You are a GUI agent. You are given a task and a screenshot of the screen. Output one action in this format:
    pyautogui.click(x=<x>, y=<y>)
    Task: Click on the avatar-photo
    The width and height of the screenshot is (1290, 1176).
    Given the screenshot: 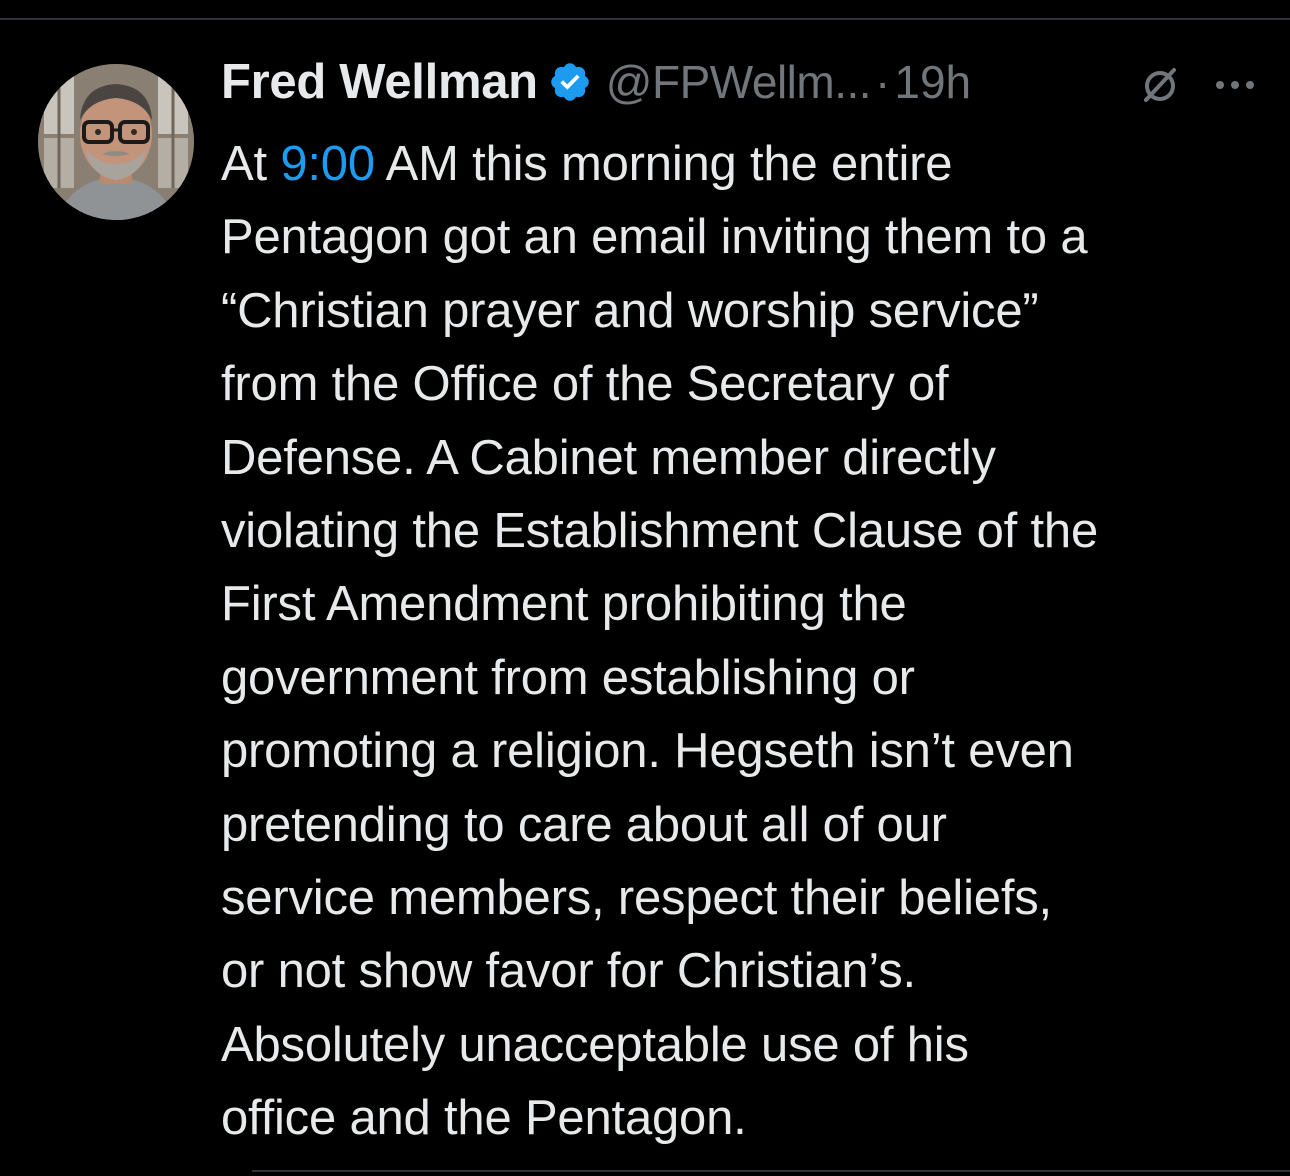 What is the action you would take?
    pyautogui.click(x=116, y=142)
    